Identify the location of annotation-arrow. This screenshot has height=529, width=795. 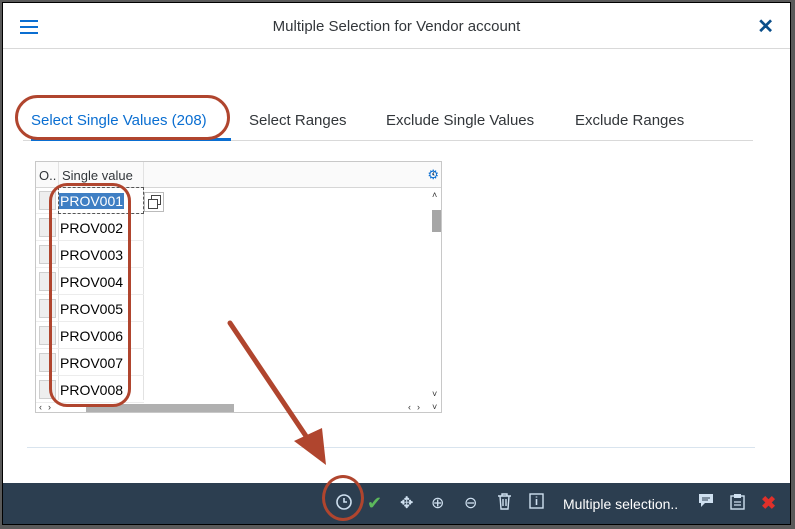
(276, 392).